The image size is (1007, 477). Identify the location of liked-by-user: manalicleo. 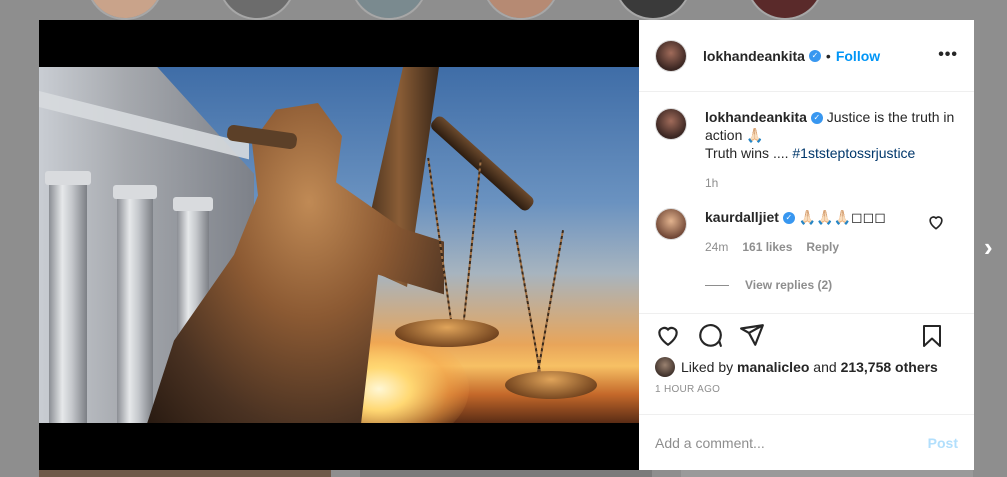
(773, 367).